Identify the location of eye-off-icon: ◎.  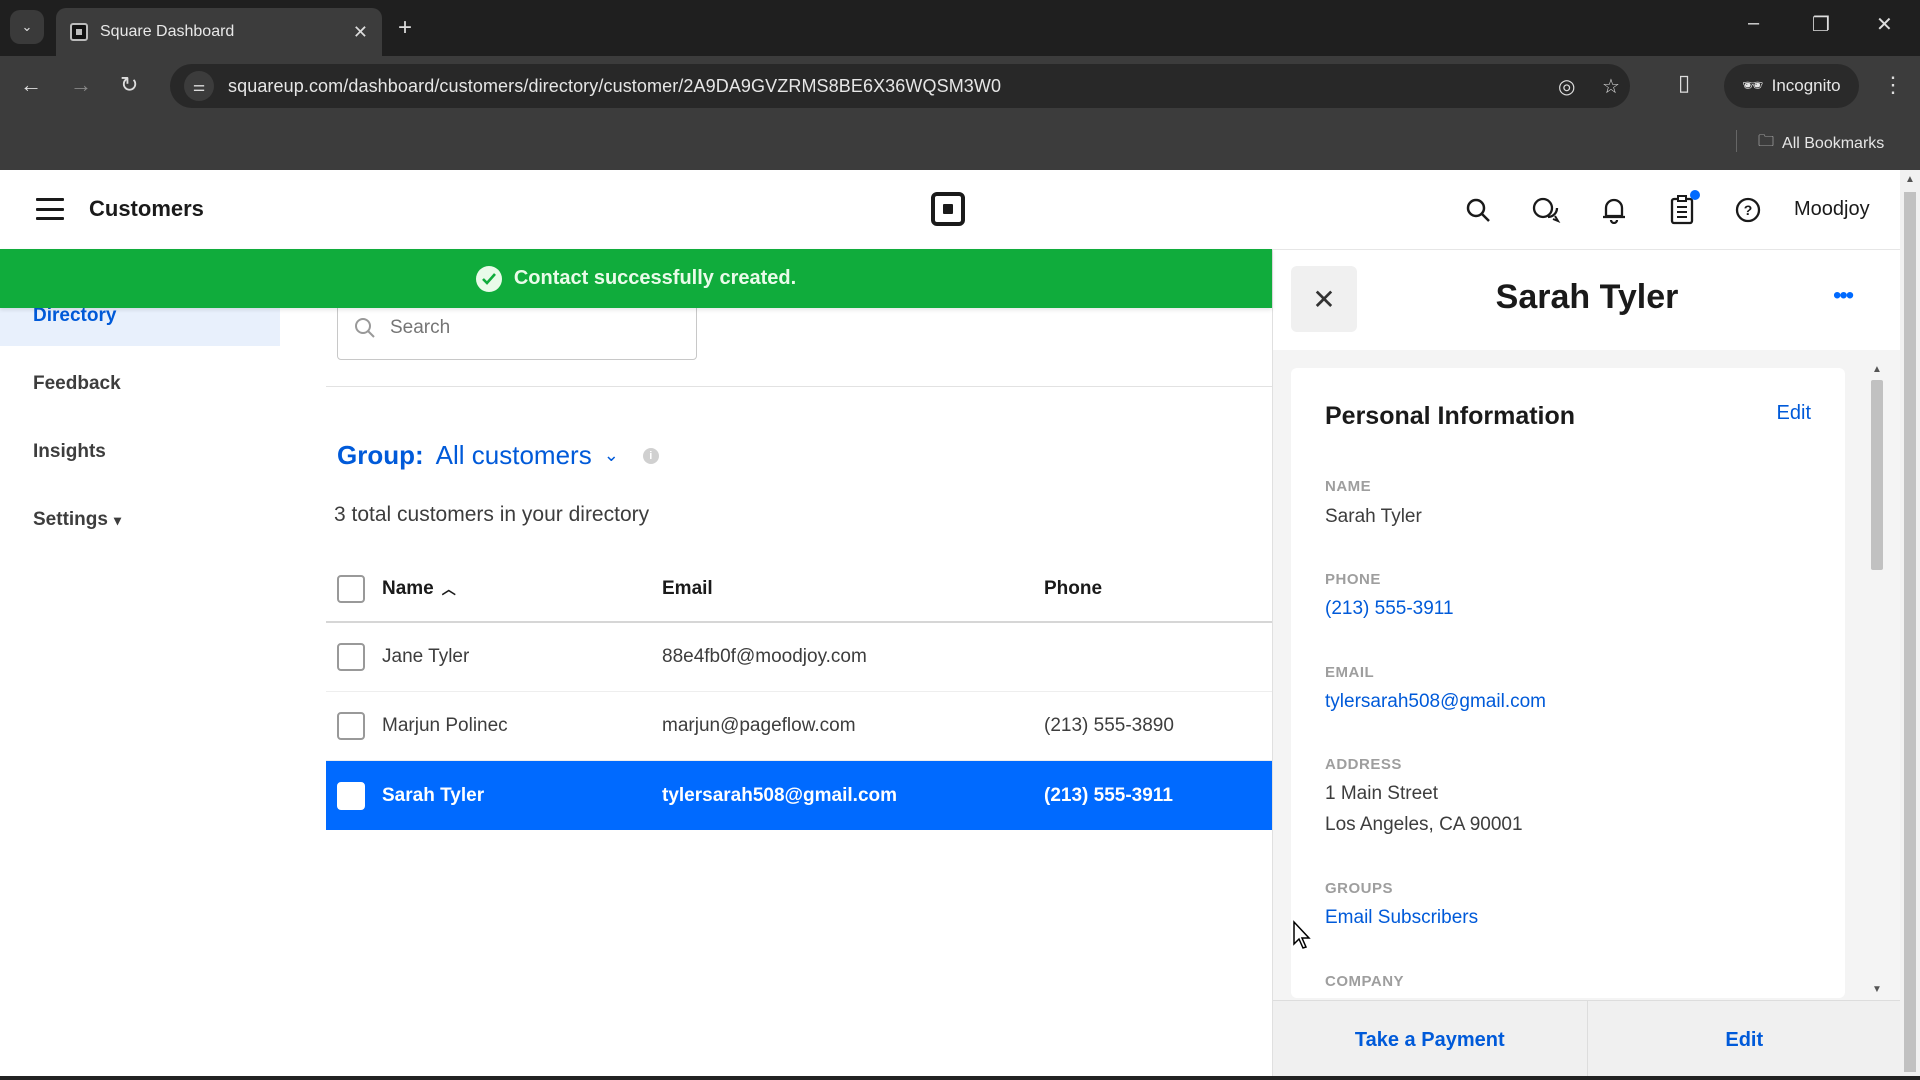
(1566, 86).